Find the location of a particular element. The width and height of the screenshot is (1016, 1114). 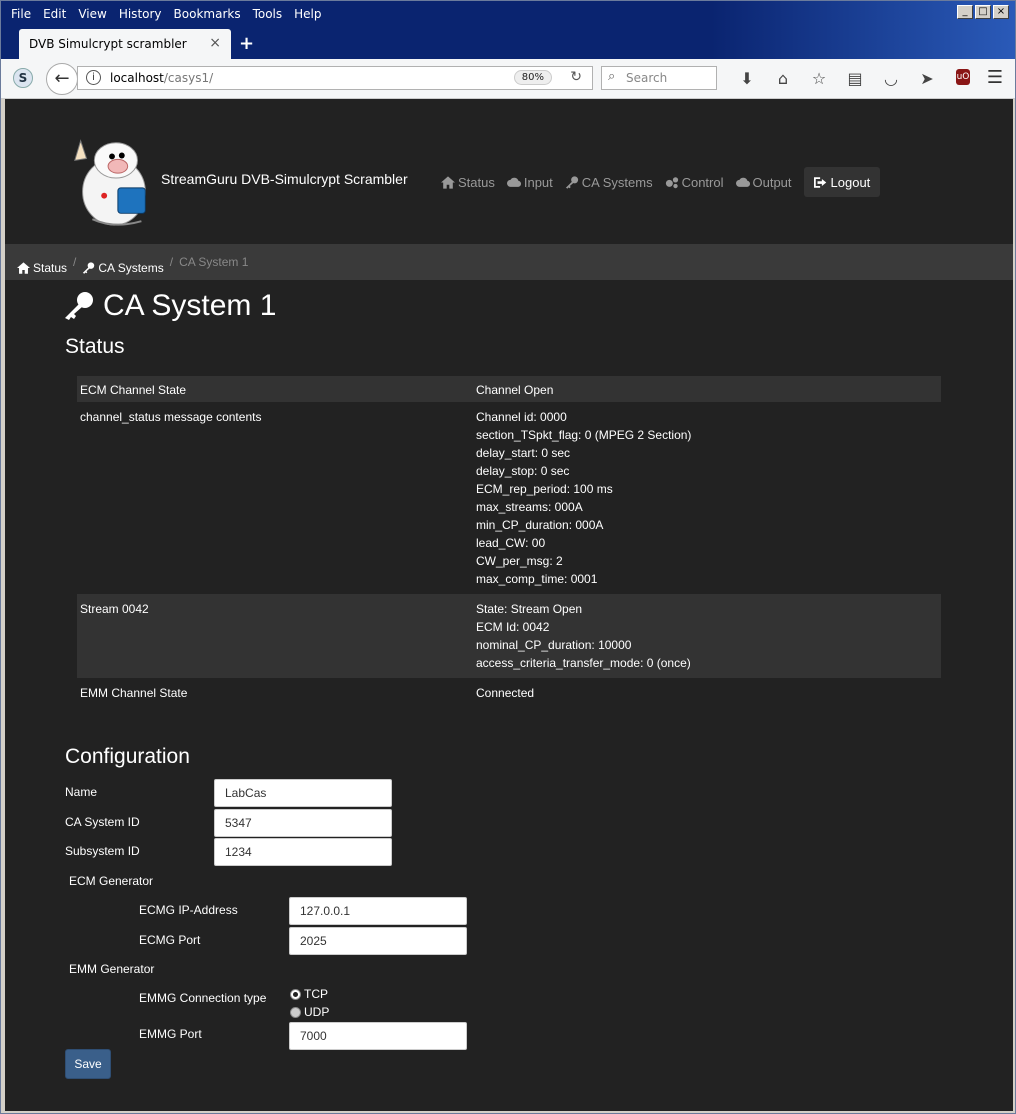

ecmg-port-input: 2025 is located at coordinates (378, 941).